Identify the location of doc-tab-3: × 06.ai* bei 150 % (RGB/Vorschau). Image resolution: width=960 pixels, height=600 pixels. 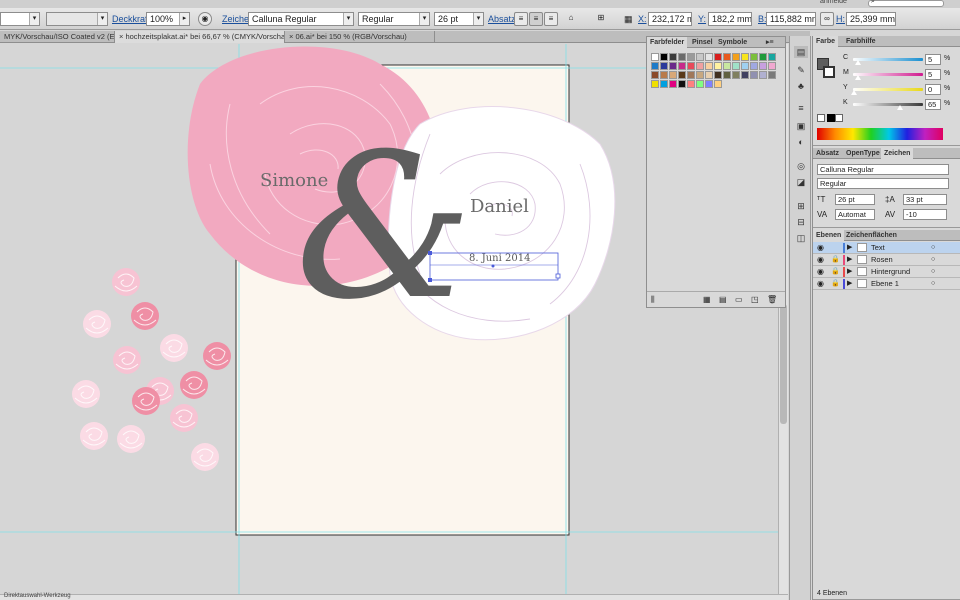
(360, 37).